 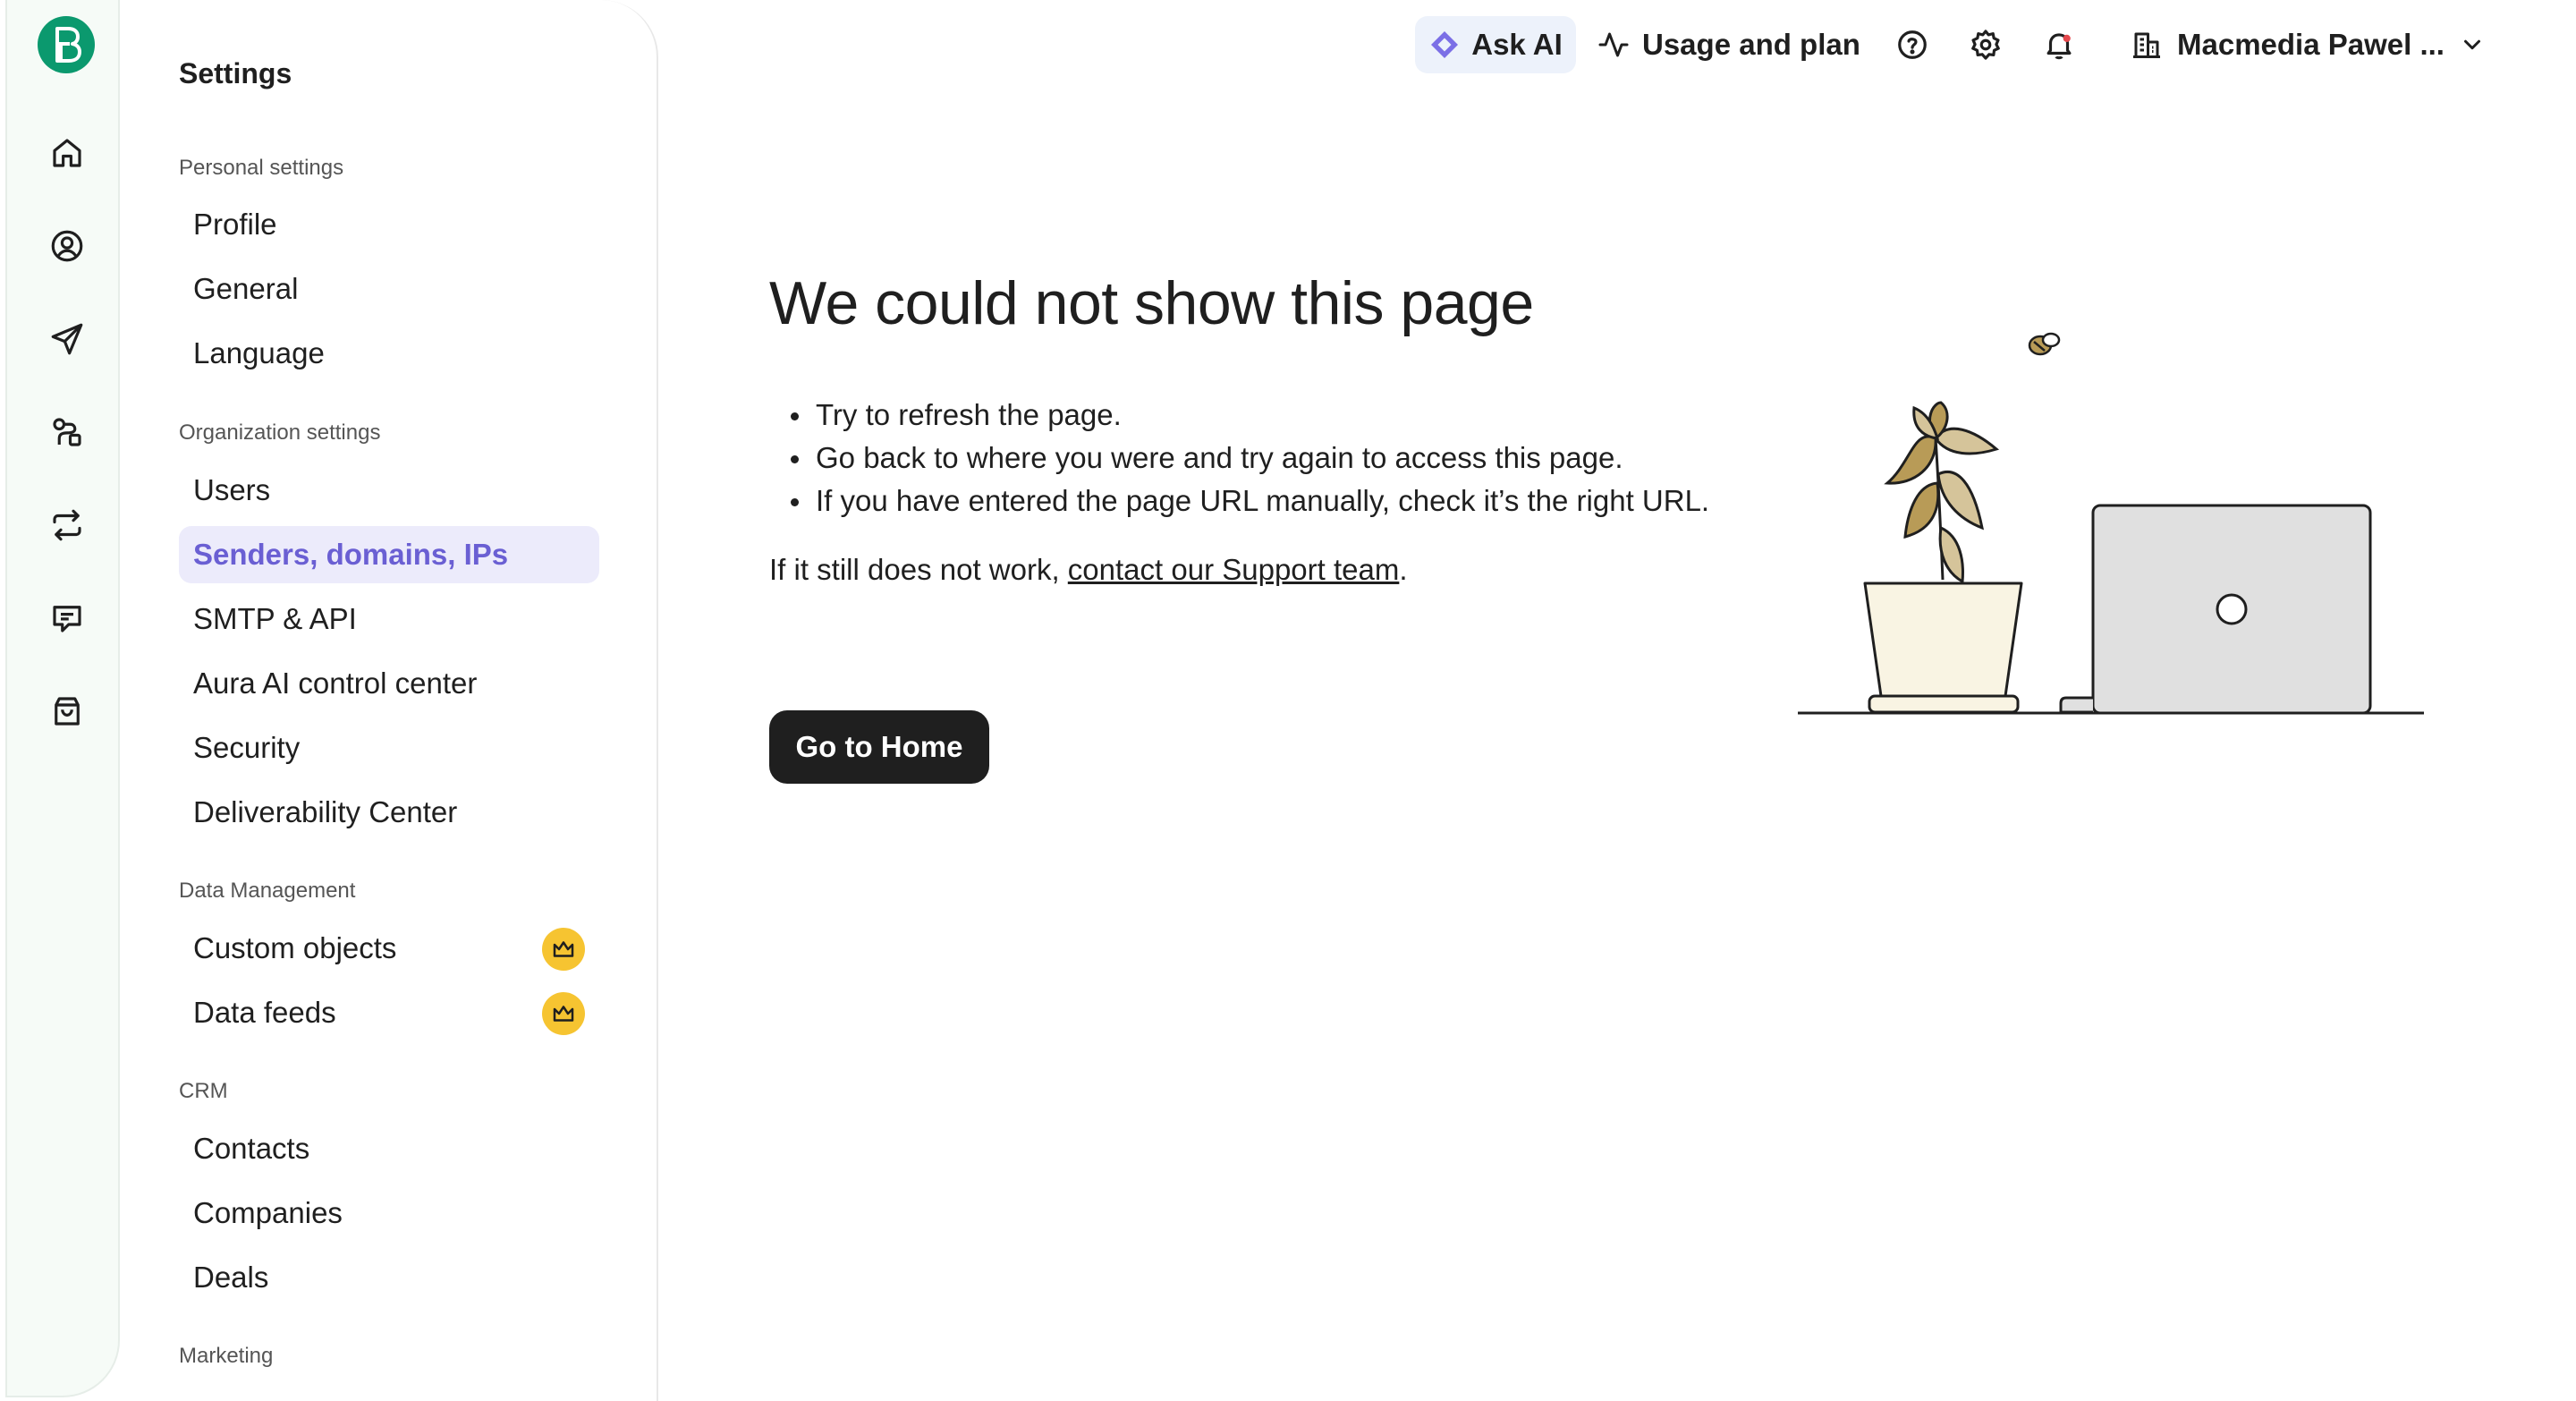 I want to click on ai-sparkle-icon, so click(x=1445, y=44).